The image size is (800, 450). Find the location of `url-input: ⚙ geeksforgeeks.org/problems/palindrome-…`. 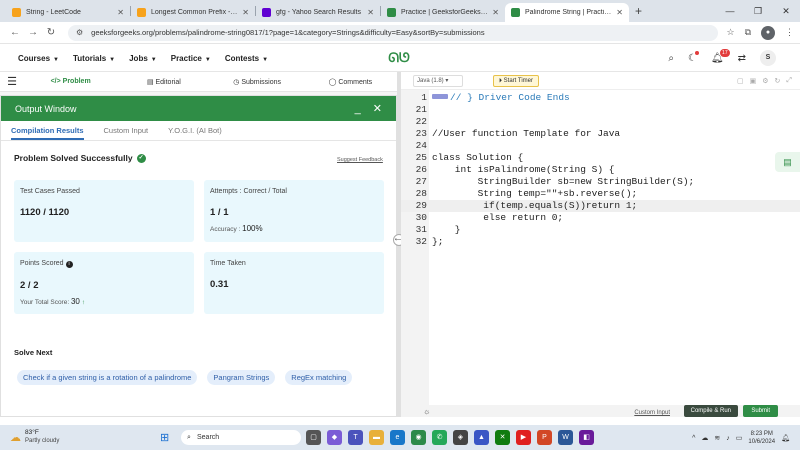

url-input: ⚙ geeksforgeeks.org/problems/palindrome-… is located at coordinates (393, 32).